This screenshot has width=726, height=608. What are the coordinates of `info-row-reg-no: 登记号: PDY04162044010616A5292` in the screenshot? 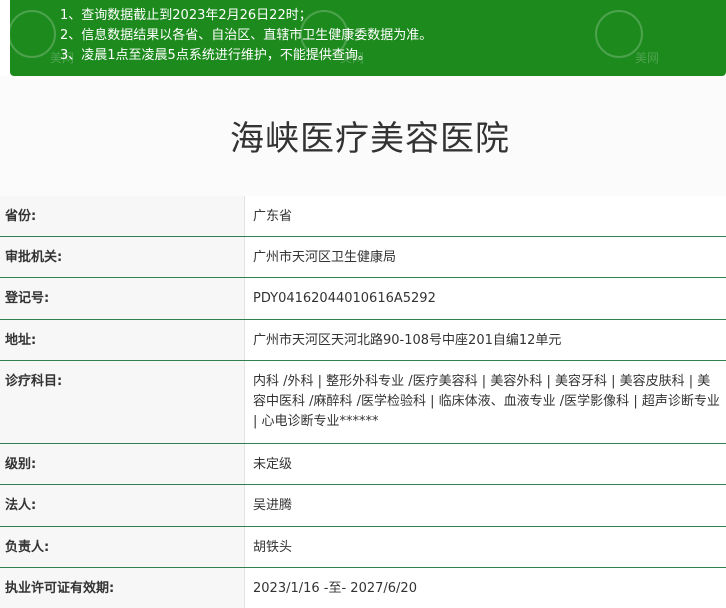 It's located at (363, 299).